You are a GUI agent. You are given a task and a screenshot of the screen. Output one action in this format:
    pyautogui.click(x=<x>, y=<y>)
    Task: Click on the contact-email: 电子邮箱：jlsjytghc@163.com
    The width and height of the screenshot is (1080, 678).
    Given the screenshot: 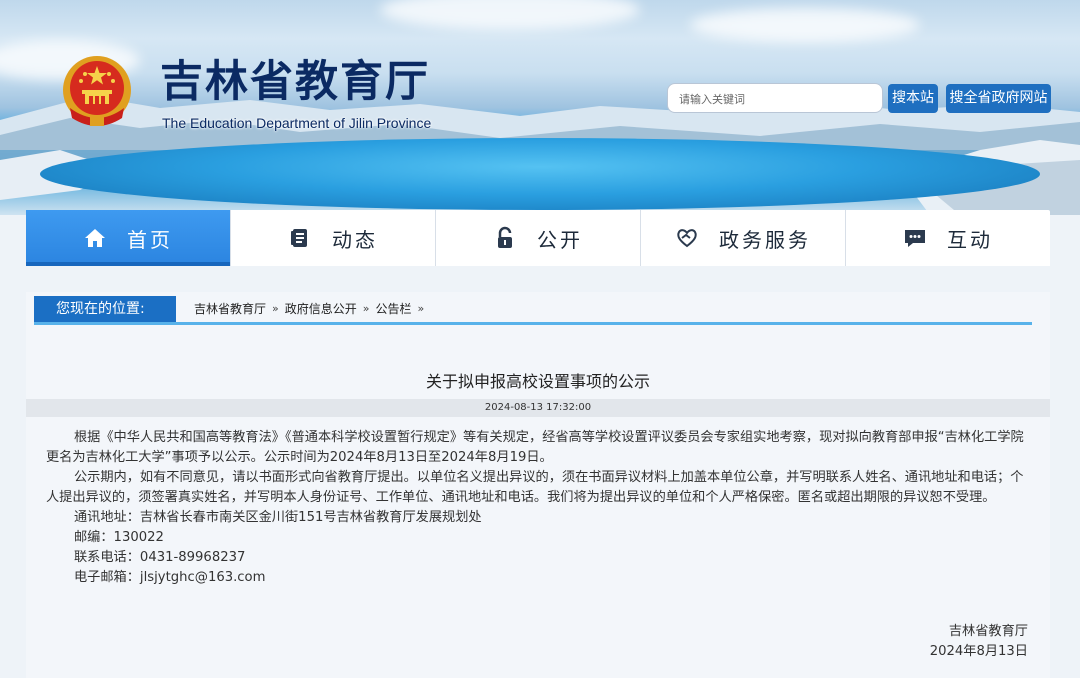 What is the action you would take?
    pyautogui.click(x=170, y=577)
    